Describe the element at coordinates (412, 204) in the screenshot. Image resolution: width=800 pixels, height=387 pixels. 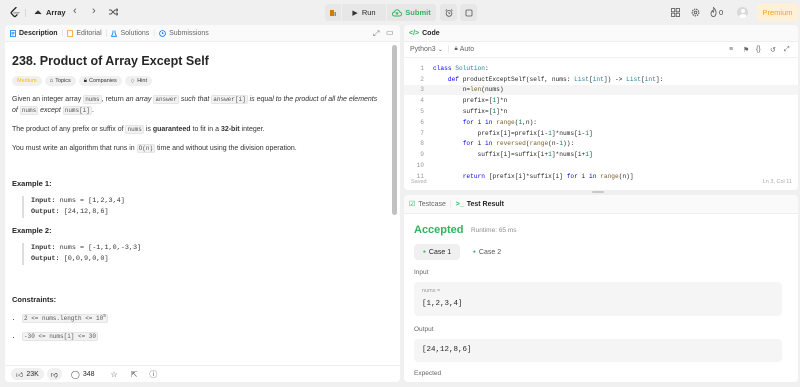
I see `checkbox-icon: ☑` at that location.